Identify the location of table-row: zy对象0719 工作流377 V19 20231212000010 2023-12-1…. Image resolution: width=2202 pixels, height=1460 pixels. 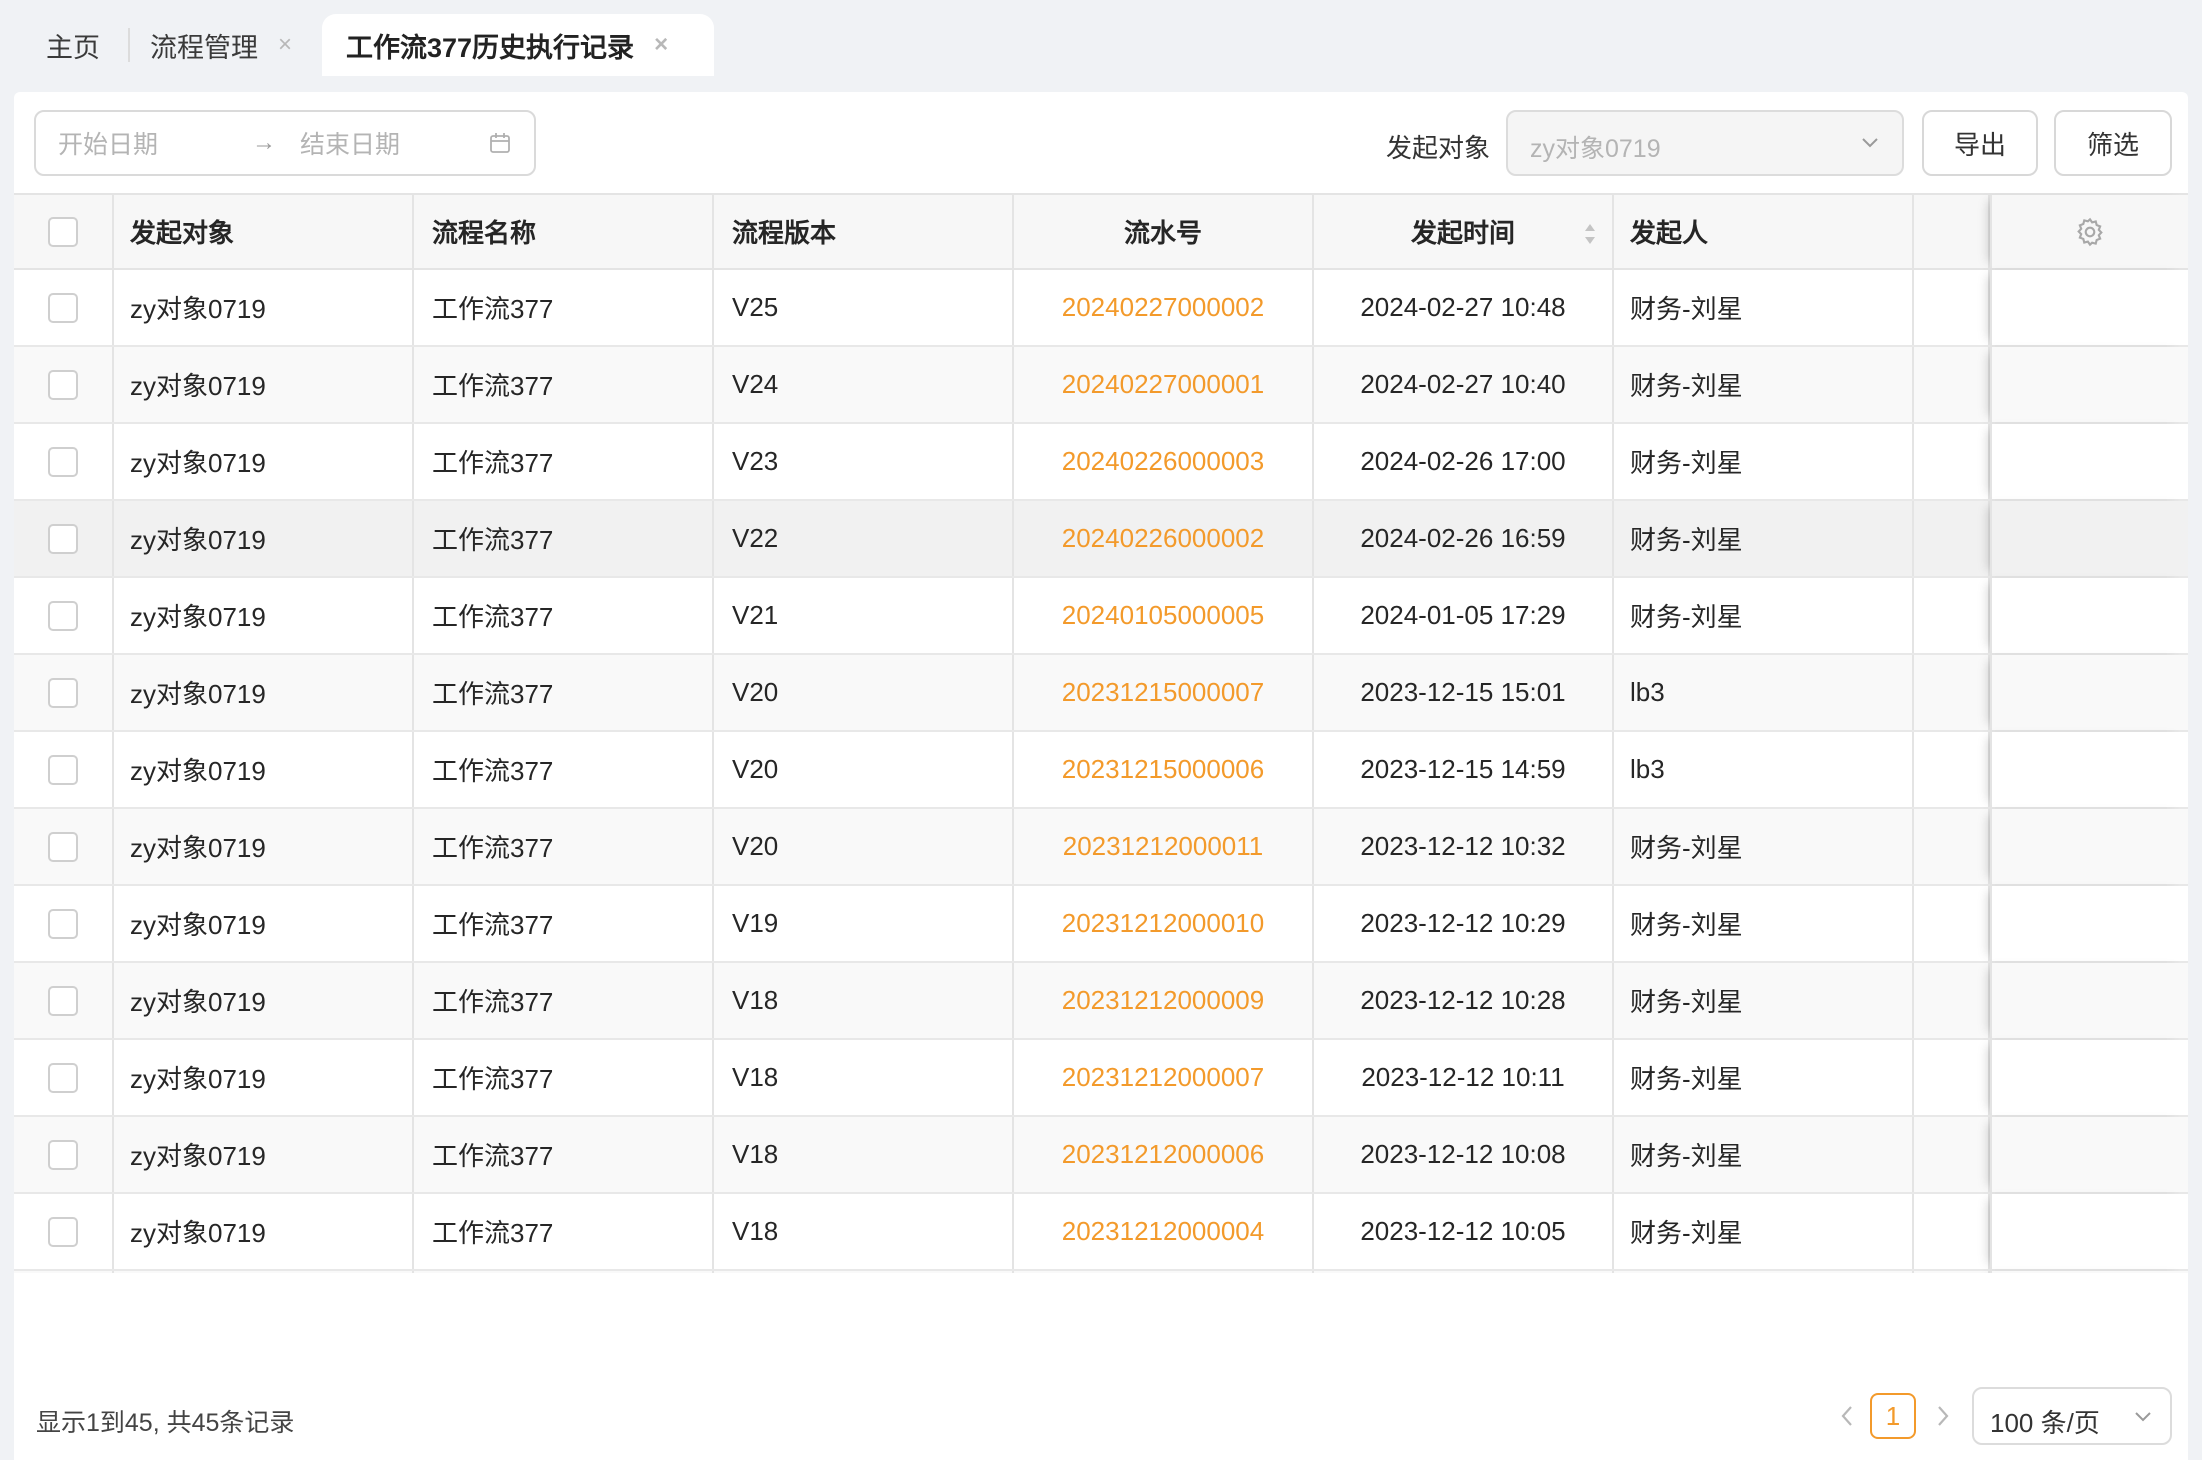
(1101, 924).